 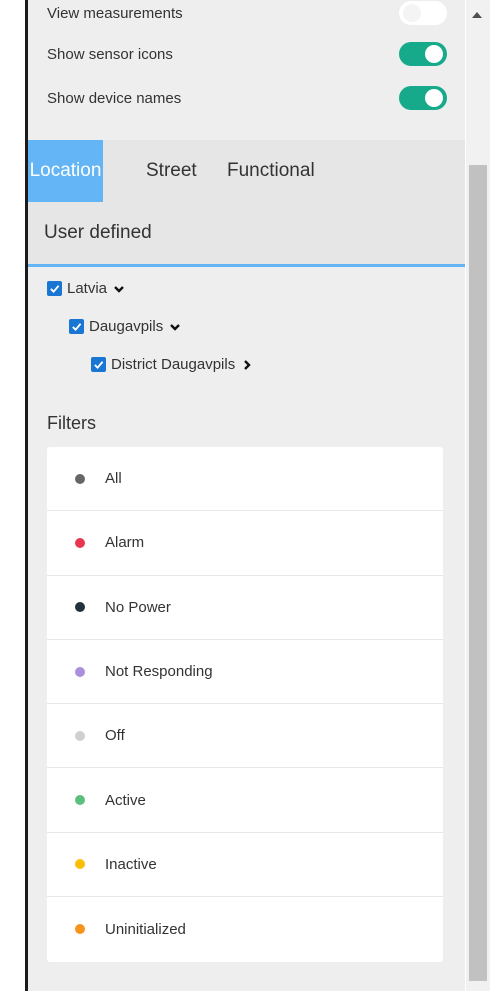 What do you see at coordinates (245, 800) in the screenshot?
I see `filter-item-active: Active` at bounding box center [245, 800].